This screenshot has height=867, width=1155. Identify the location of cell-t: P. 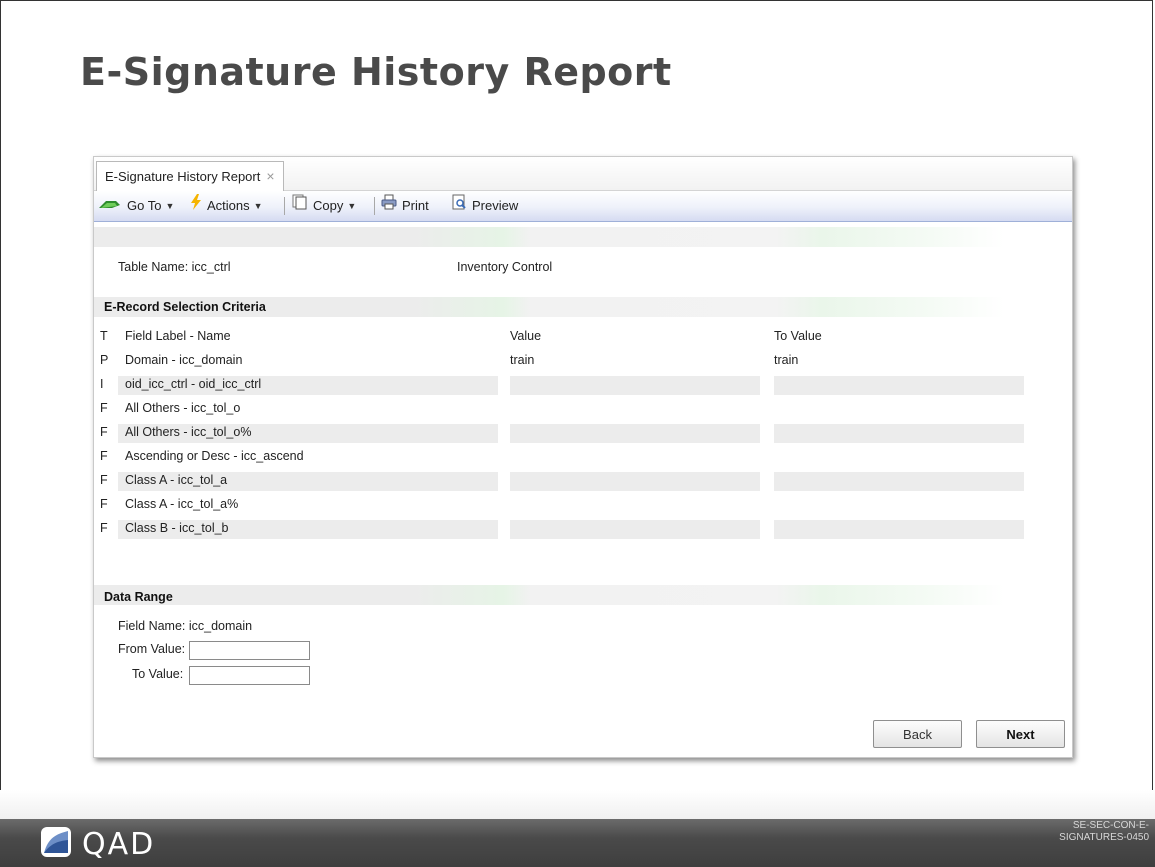
(104, 360).